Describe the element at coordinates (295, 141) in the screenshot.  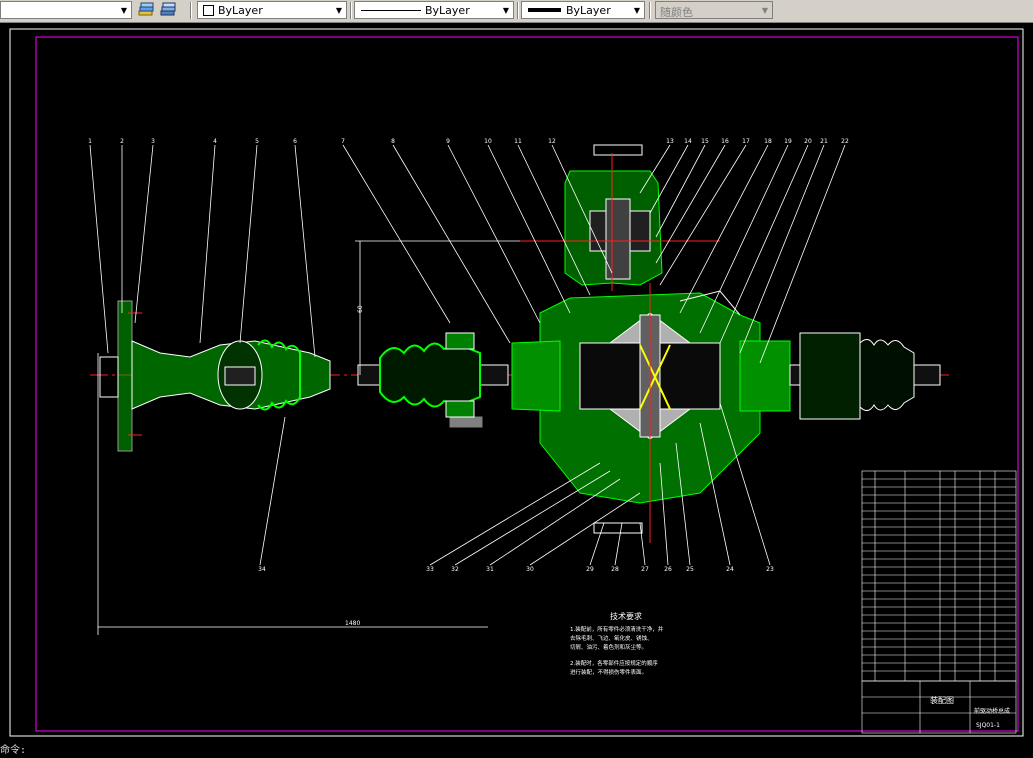
I see `balloon-6: 6` at that location.